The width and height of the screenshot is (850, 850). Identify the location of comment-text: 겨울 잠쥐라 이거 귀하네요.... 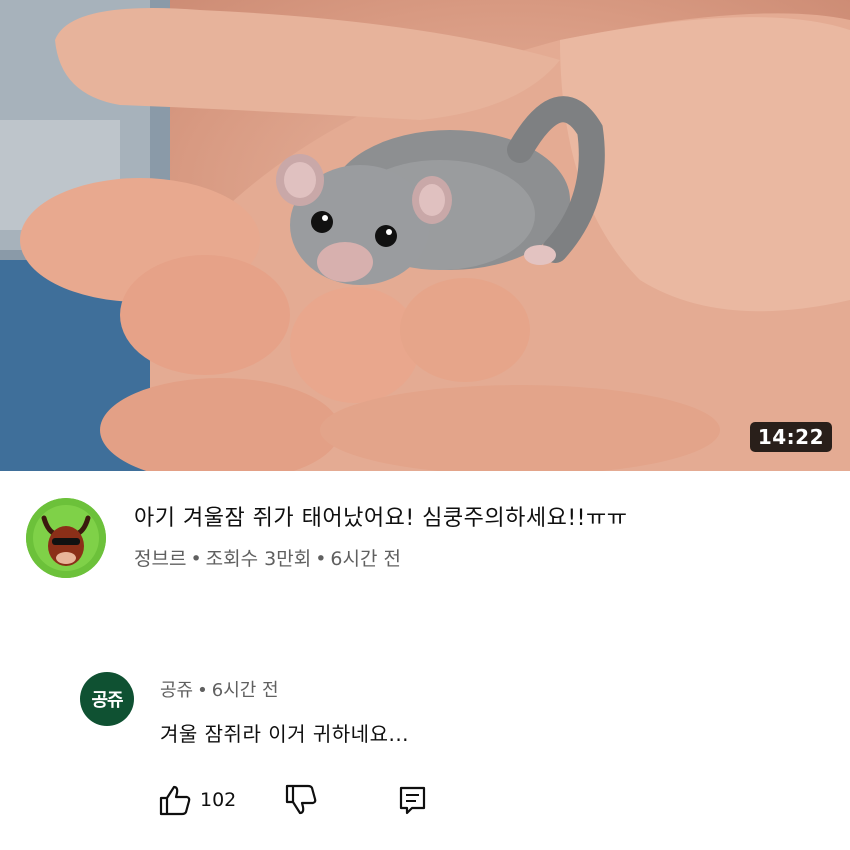
(285, 734).